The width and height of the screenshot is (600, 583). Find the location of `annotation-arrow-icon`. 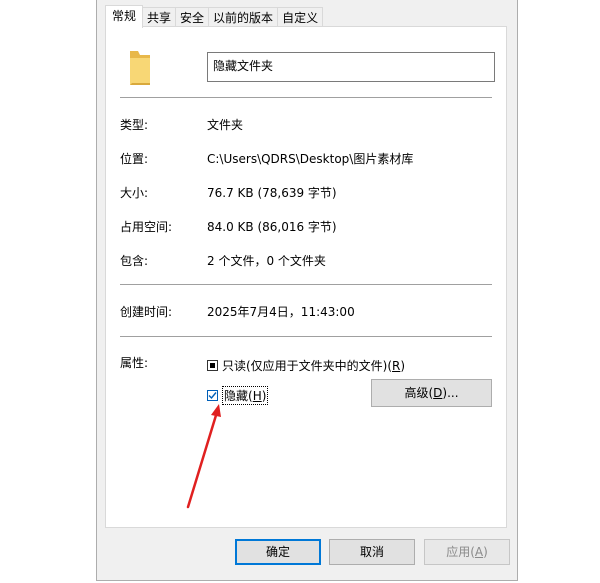

annotation-arrow-icon is located at coordinates (203, 456).